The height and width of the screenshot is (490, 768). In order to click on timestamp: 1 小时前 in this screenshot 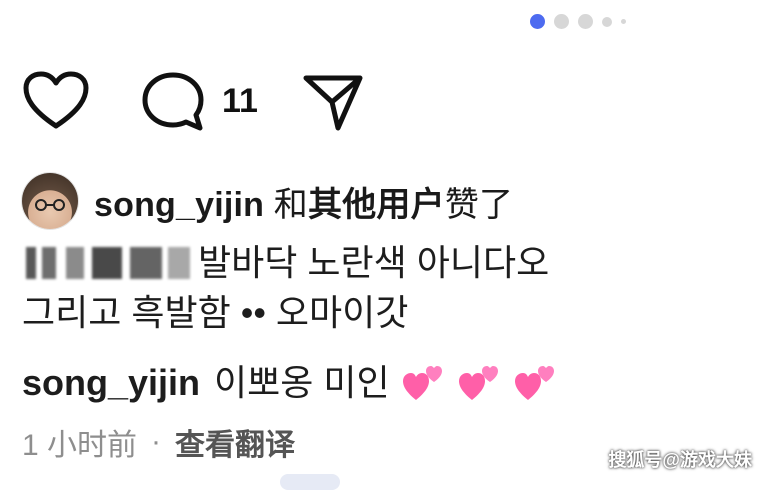, I will do `click(80, 445)`.